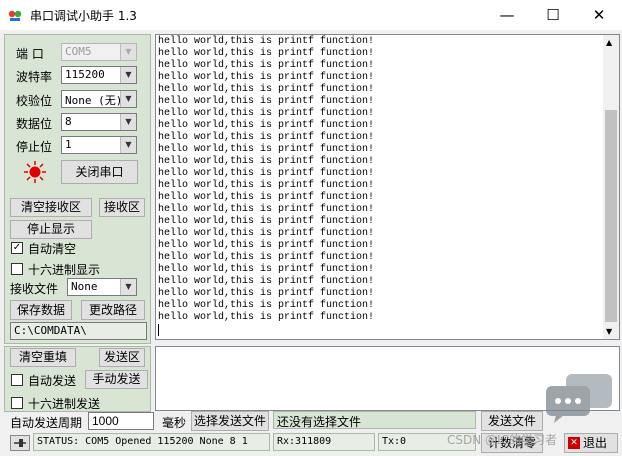 The height and width of the screenshot is (456, 622). I want to click on pin-icon, so click(20, 443).